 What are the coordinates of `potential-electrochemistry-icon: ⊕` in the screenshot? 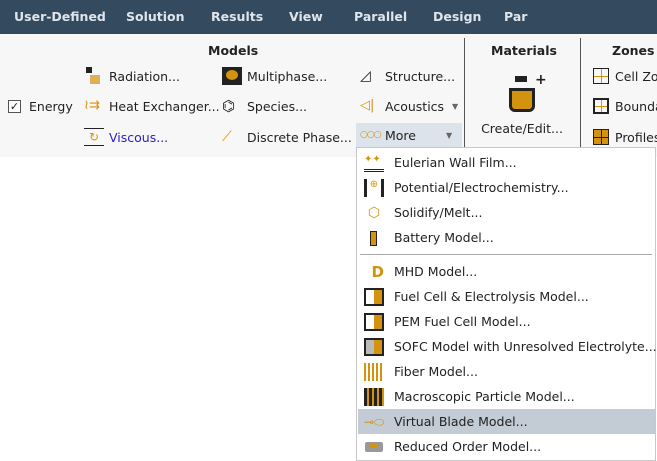 It's located at (374, 187).